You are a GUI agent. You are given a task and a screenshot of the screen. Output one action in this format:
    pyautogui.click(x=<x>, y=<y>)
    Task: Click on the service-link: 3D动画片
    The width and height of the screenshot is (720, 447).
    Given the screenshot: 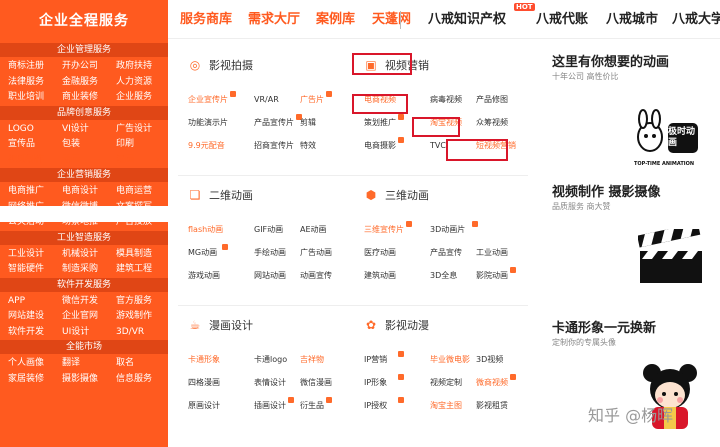 What is the action you would take?
    pyautogui.click(x=447, y=230)
    